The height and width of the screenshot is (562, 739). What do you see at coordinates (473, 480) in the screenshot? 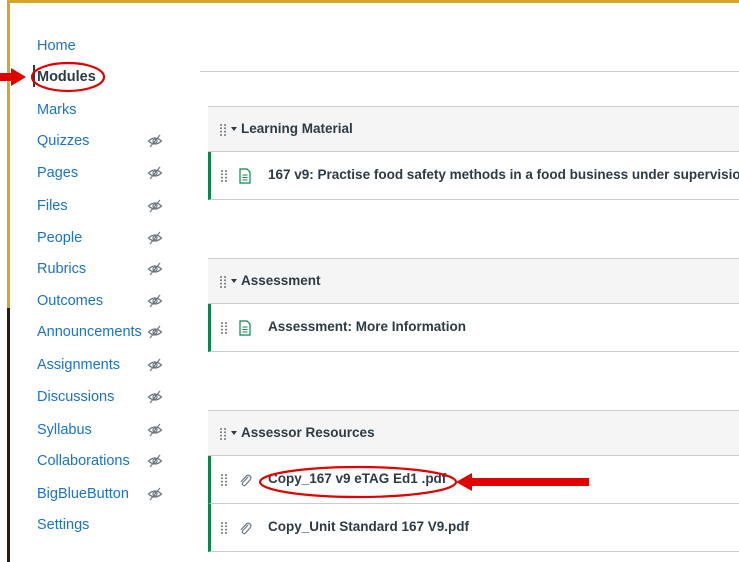
I see `module-item: Copy_167 v9 eTAG Ed1 .pdf` at bounding box center [473, 480].